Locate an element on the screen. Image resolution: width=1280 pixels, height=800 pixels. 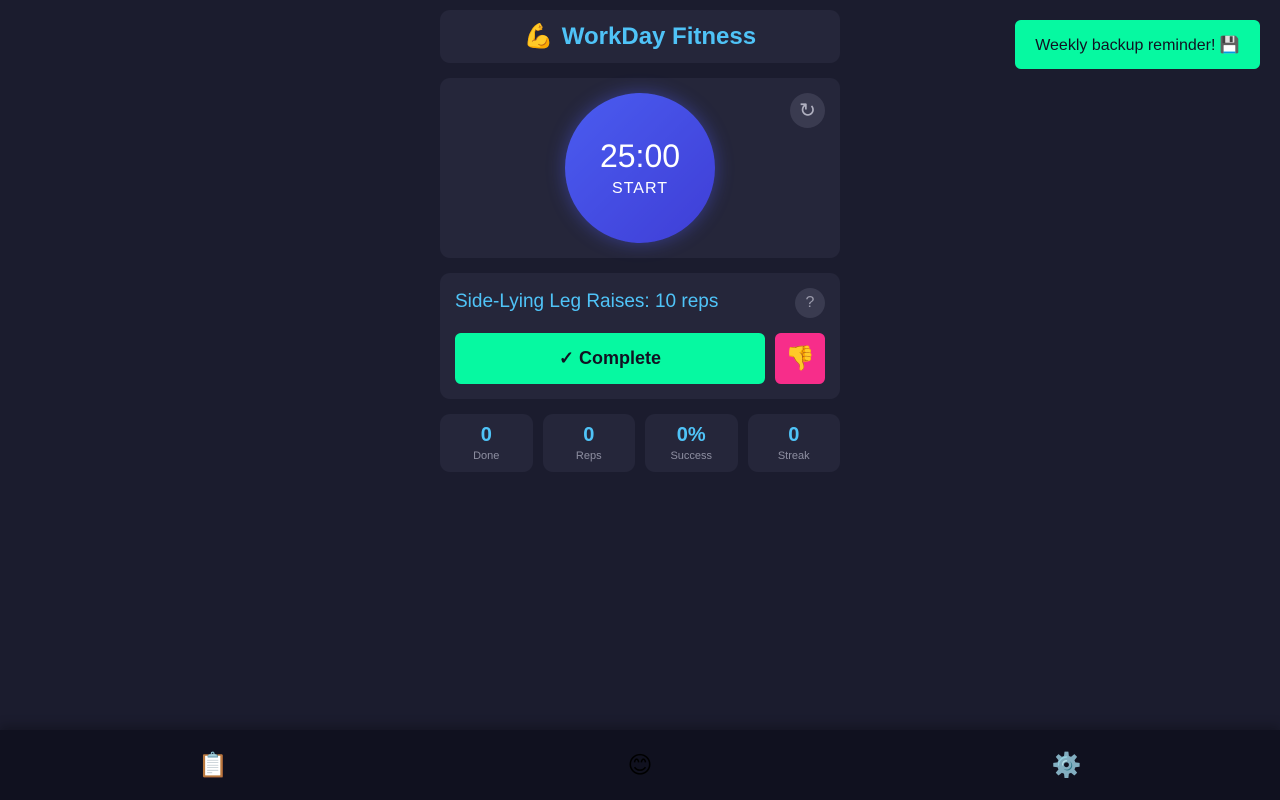
refresh-icon: ↻ is located at coordinates (807, 111).